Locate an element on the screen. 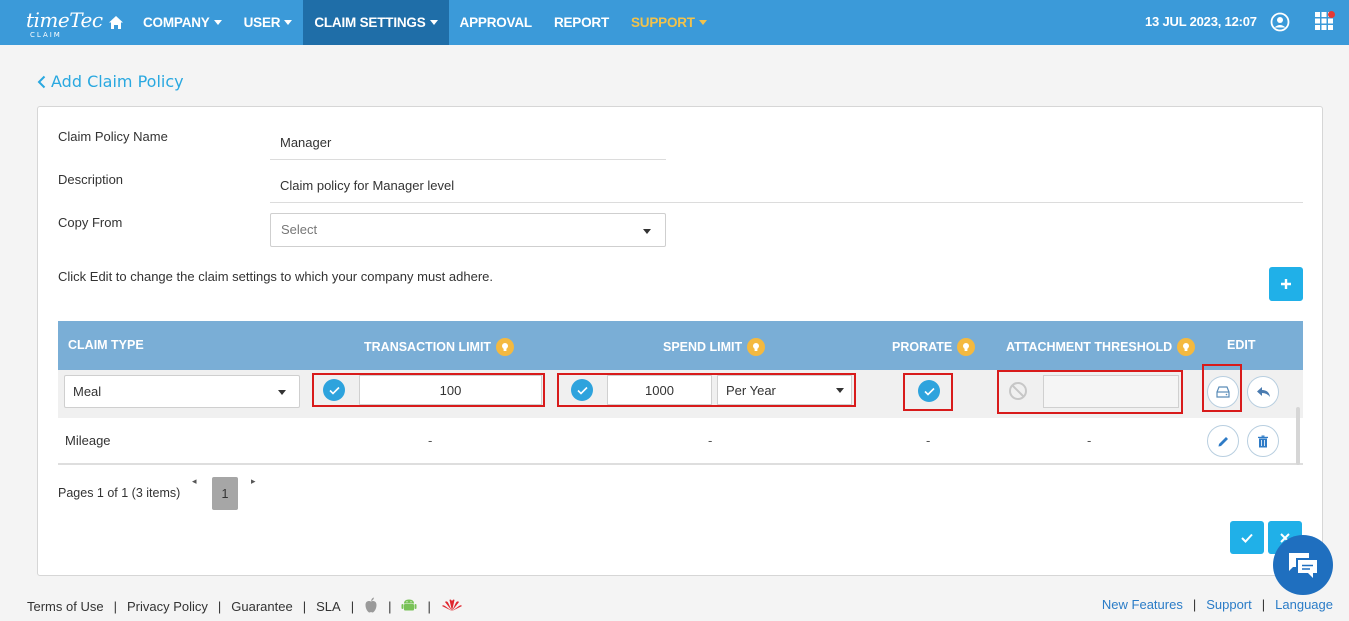 This screenshot has height=621, width=1349. footer-sla-link: SLA is located at coordinates (328, 606).